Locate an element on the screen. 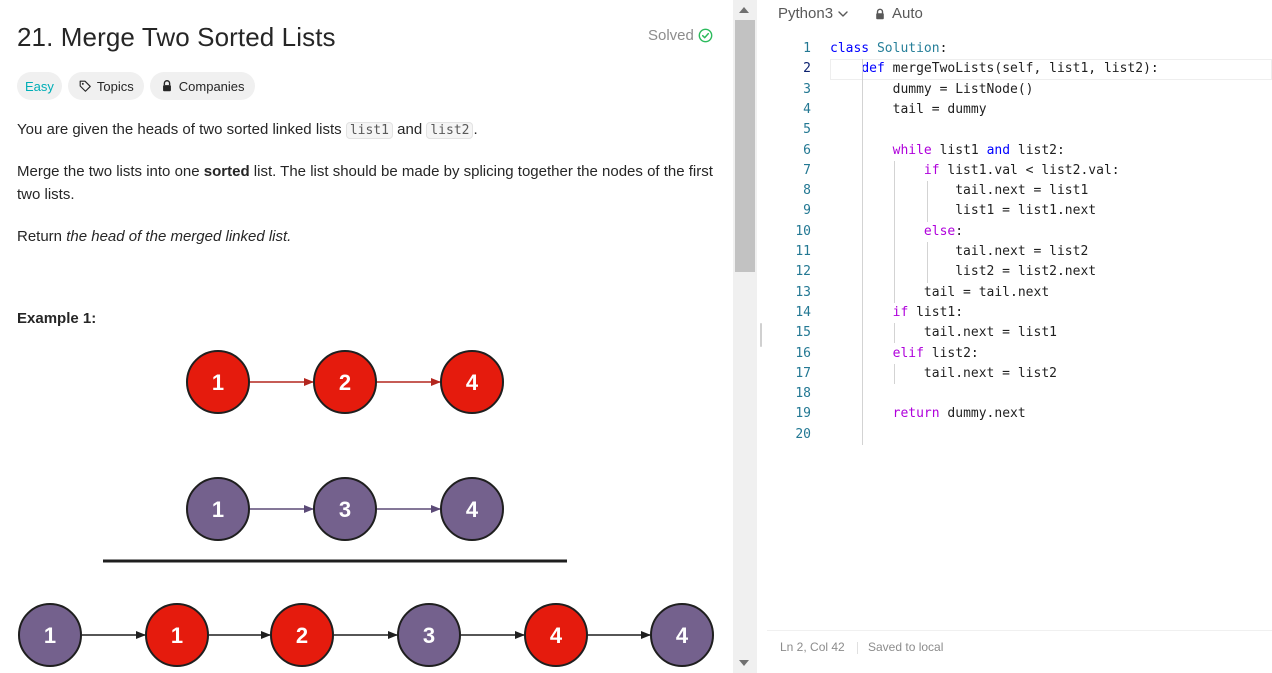  save-status: Saved to local is located at coordinates (906, 647).